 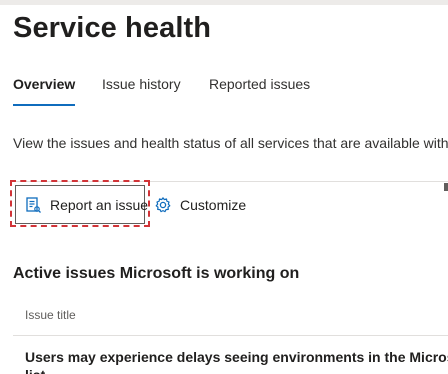 I want to click on report-issue-label: Report an issue, so click(x=99, y=204).